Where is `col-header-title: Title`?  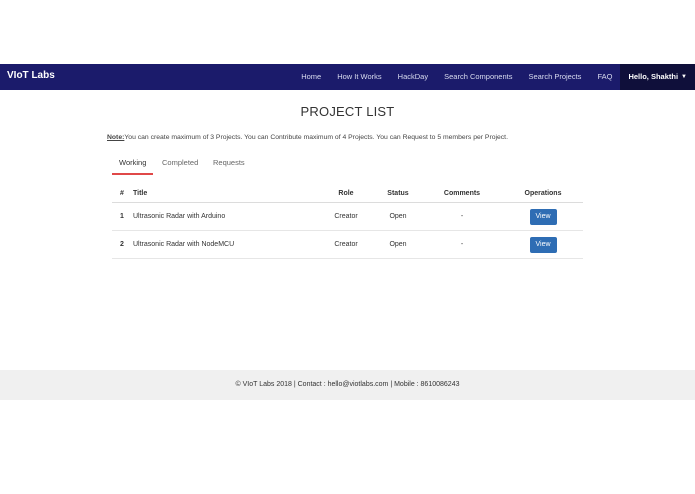
col-header-title: Title is located at coordinates (224, 193).